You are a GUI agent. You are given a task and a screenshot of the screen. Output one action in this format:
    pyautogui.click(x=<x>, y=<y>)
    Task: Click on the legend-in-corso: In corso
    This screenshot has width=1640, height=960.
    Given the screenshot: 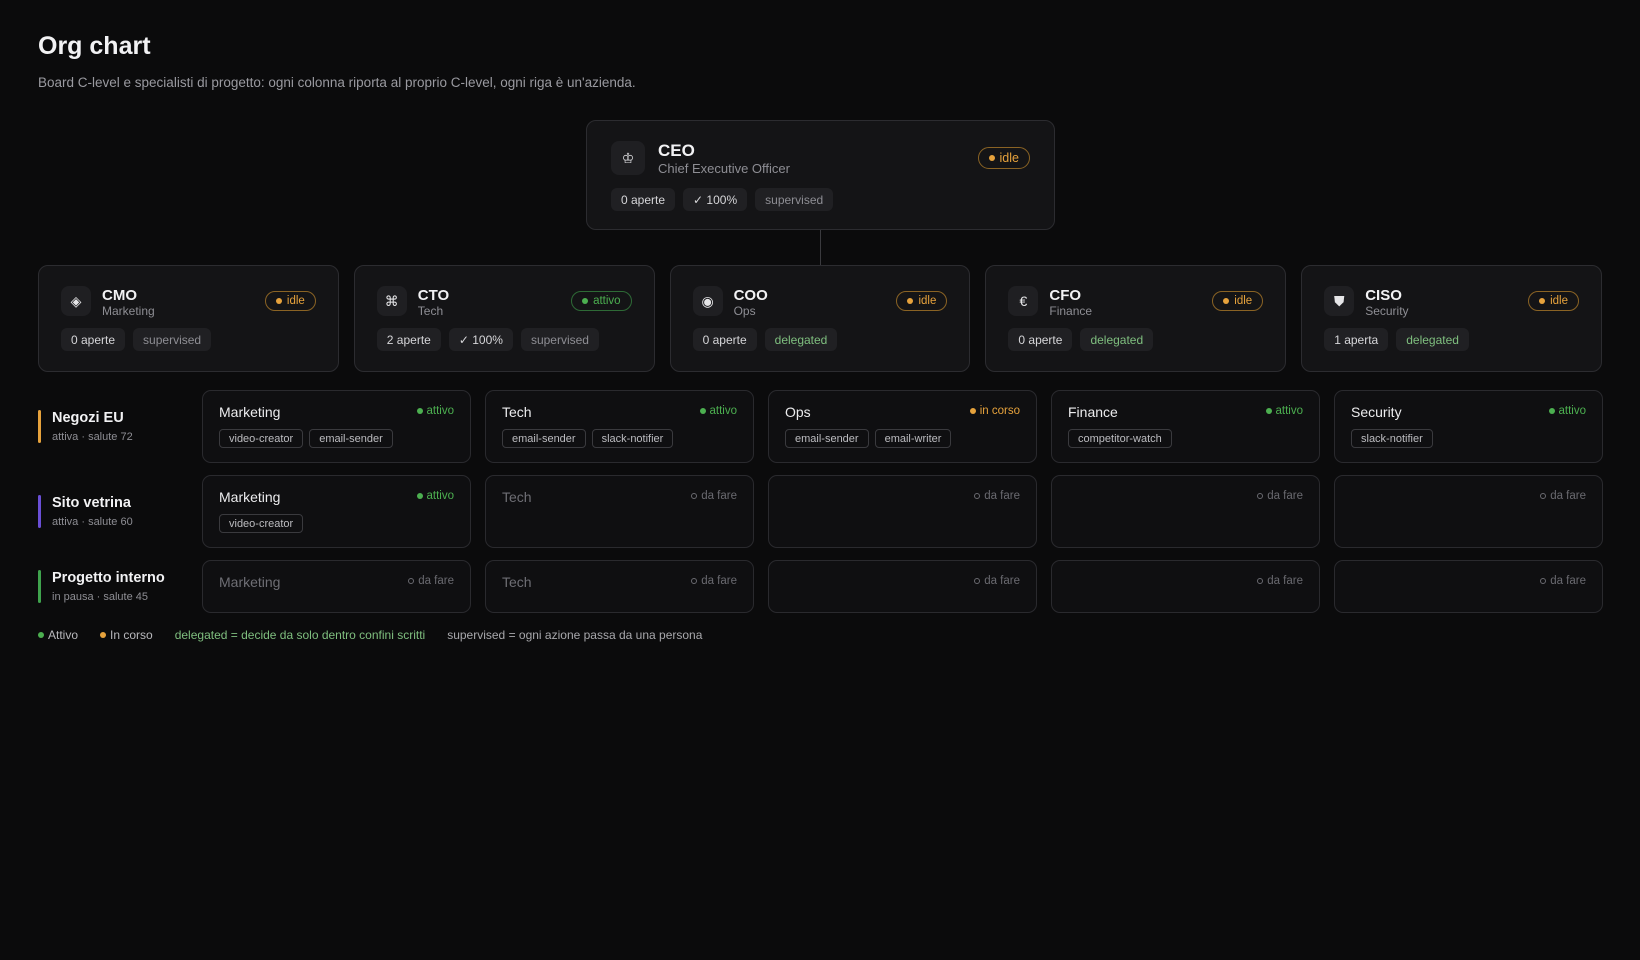 What is the action you would take?
    pyautogui.click(x=126, y=635)
    